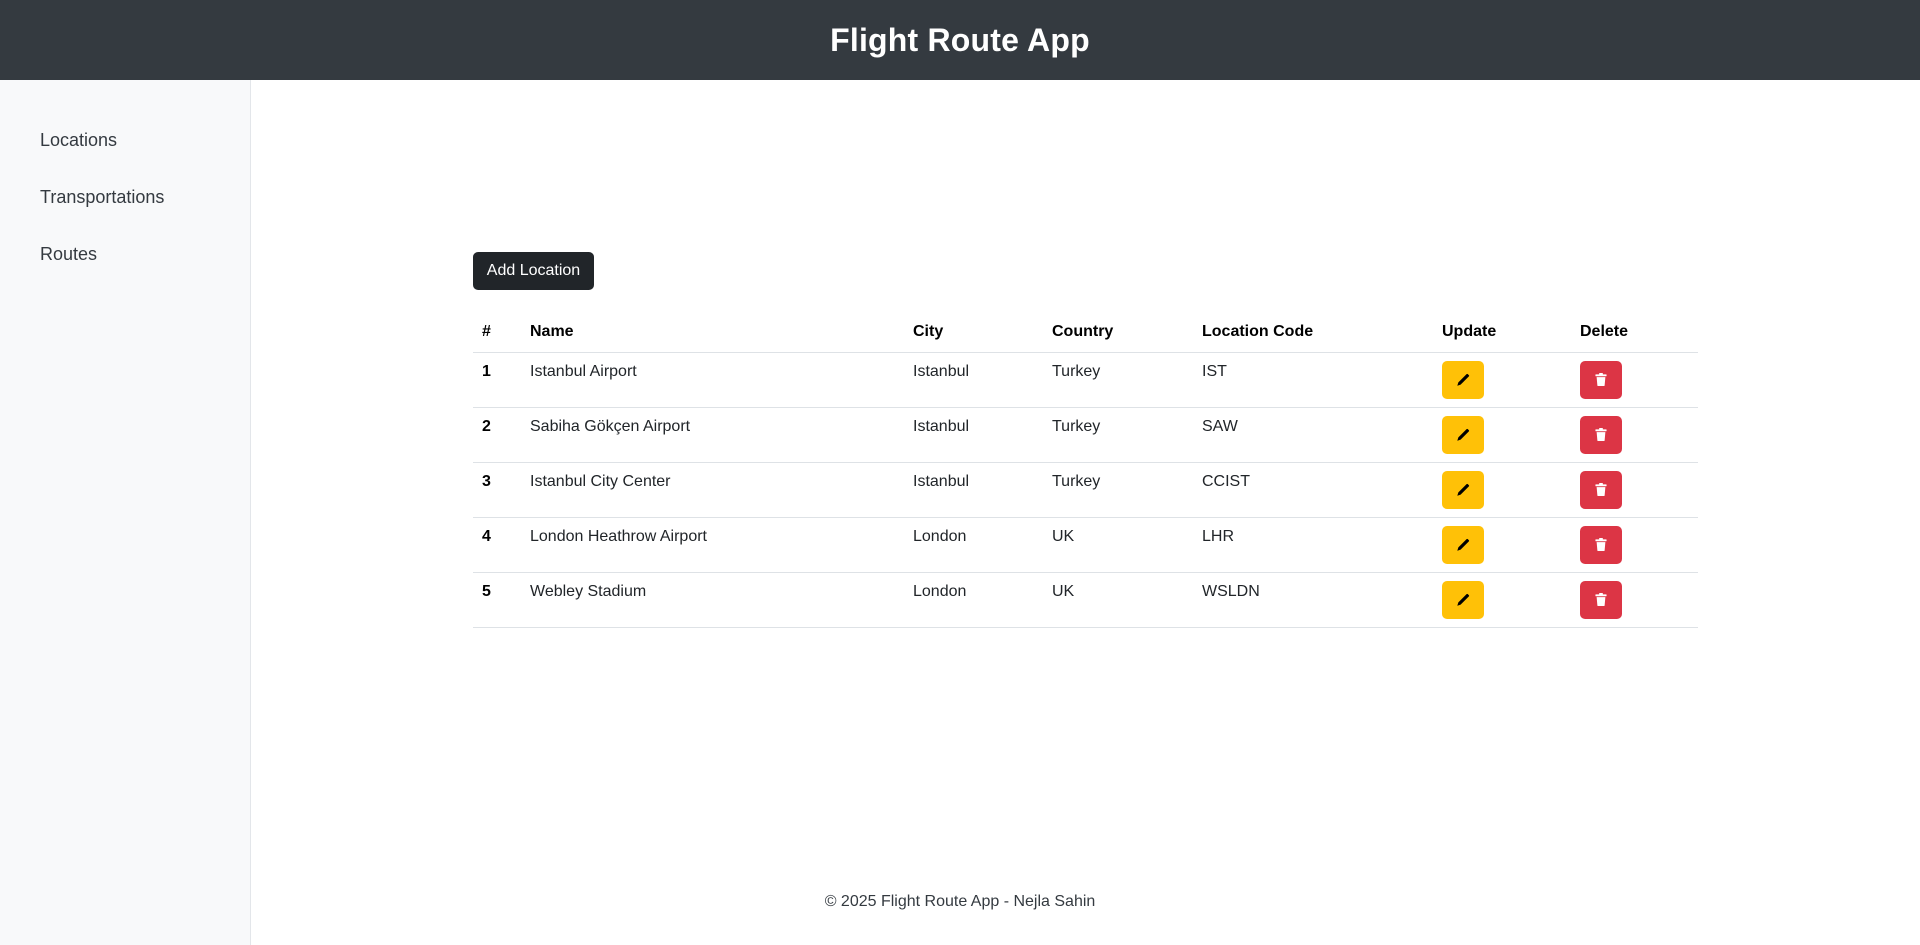 The height and width of the screenshot is (945, 1920). What do you see at coordinates (973, 332) in the screenshot?
I see `column-header-city: City` at bounding box center [973, 332].